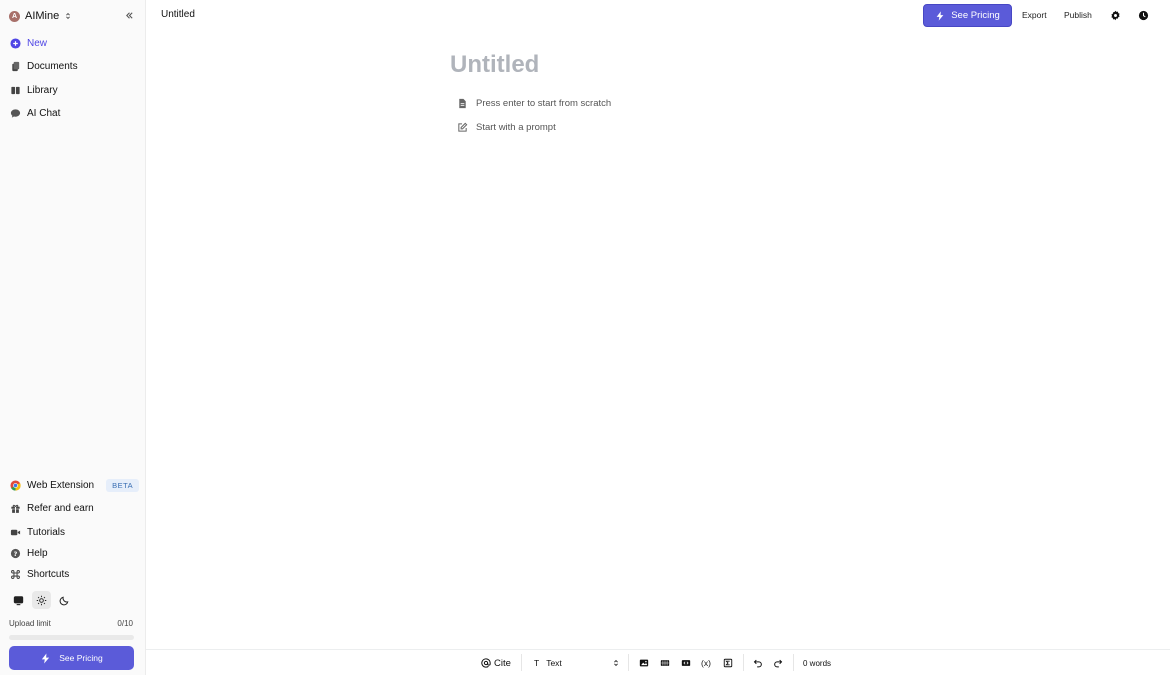 The width and height of the screenshot is (1170, 675). I want to click on theme-dark-button, so click(64, 600).